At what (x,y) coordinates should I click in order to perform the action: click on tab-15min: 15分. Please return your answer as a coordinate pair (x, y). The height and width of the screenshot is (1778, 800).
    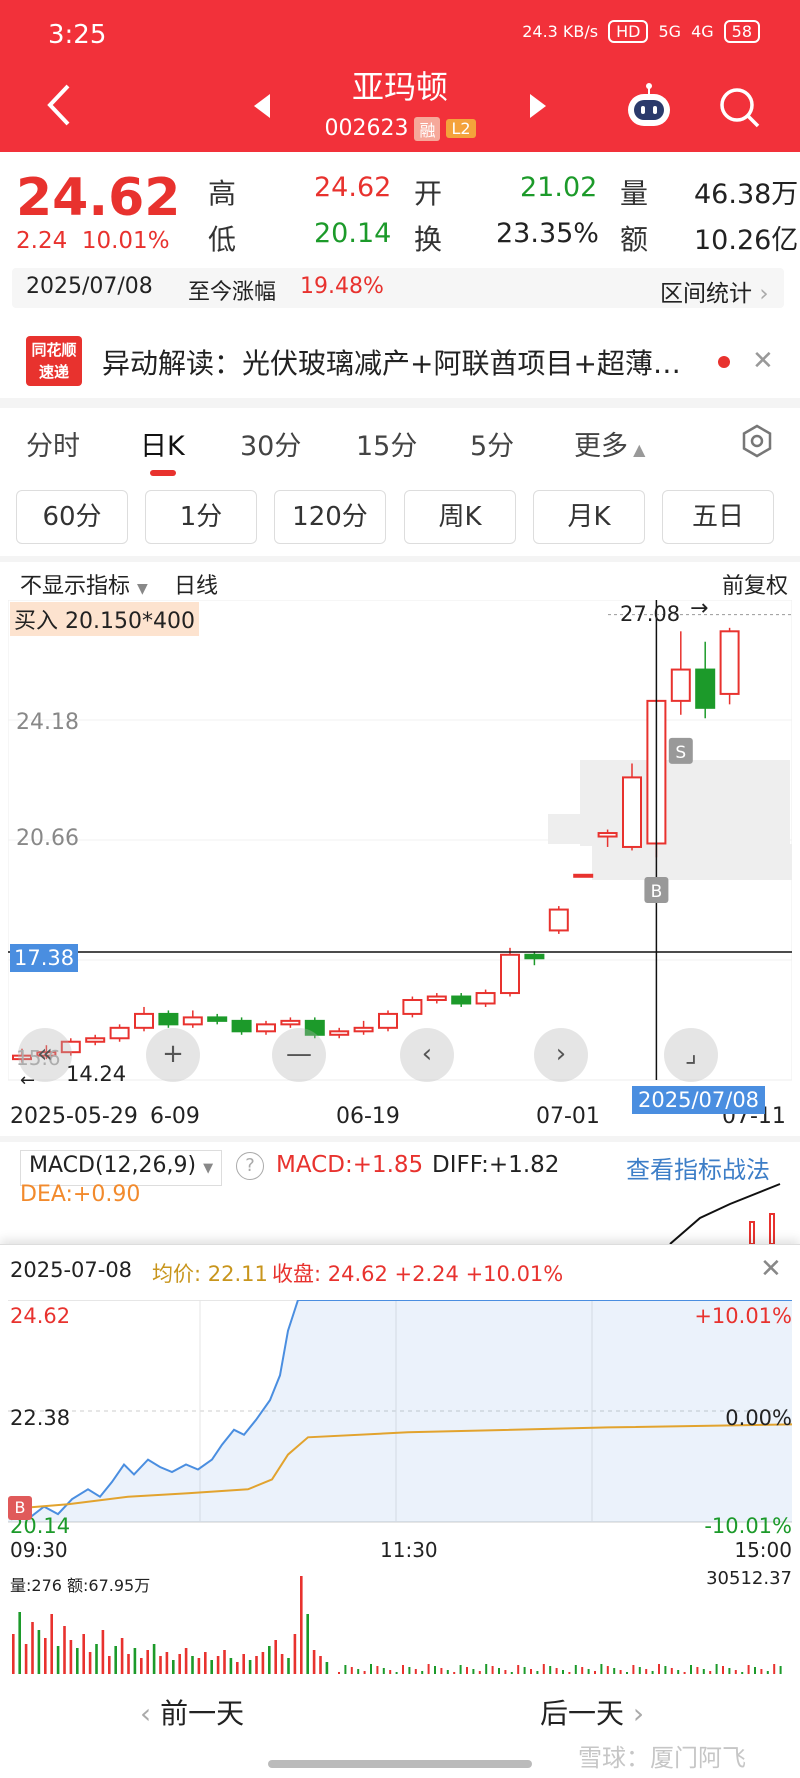
    Looking at the image, I should click on (386, 443).